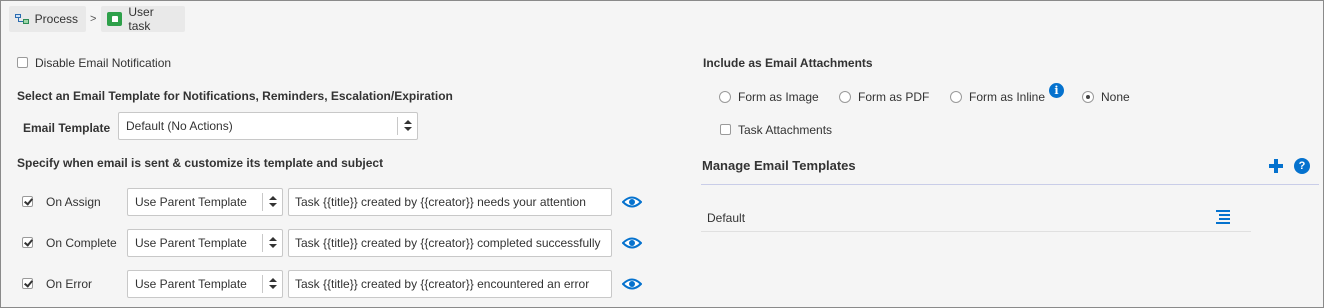  I want to click on info-icon: i, so click(1056, 90).